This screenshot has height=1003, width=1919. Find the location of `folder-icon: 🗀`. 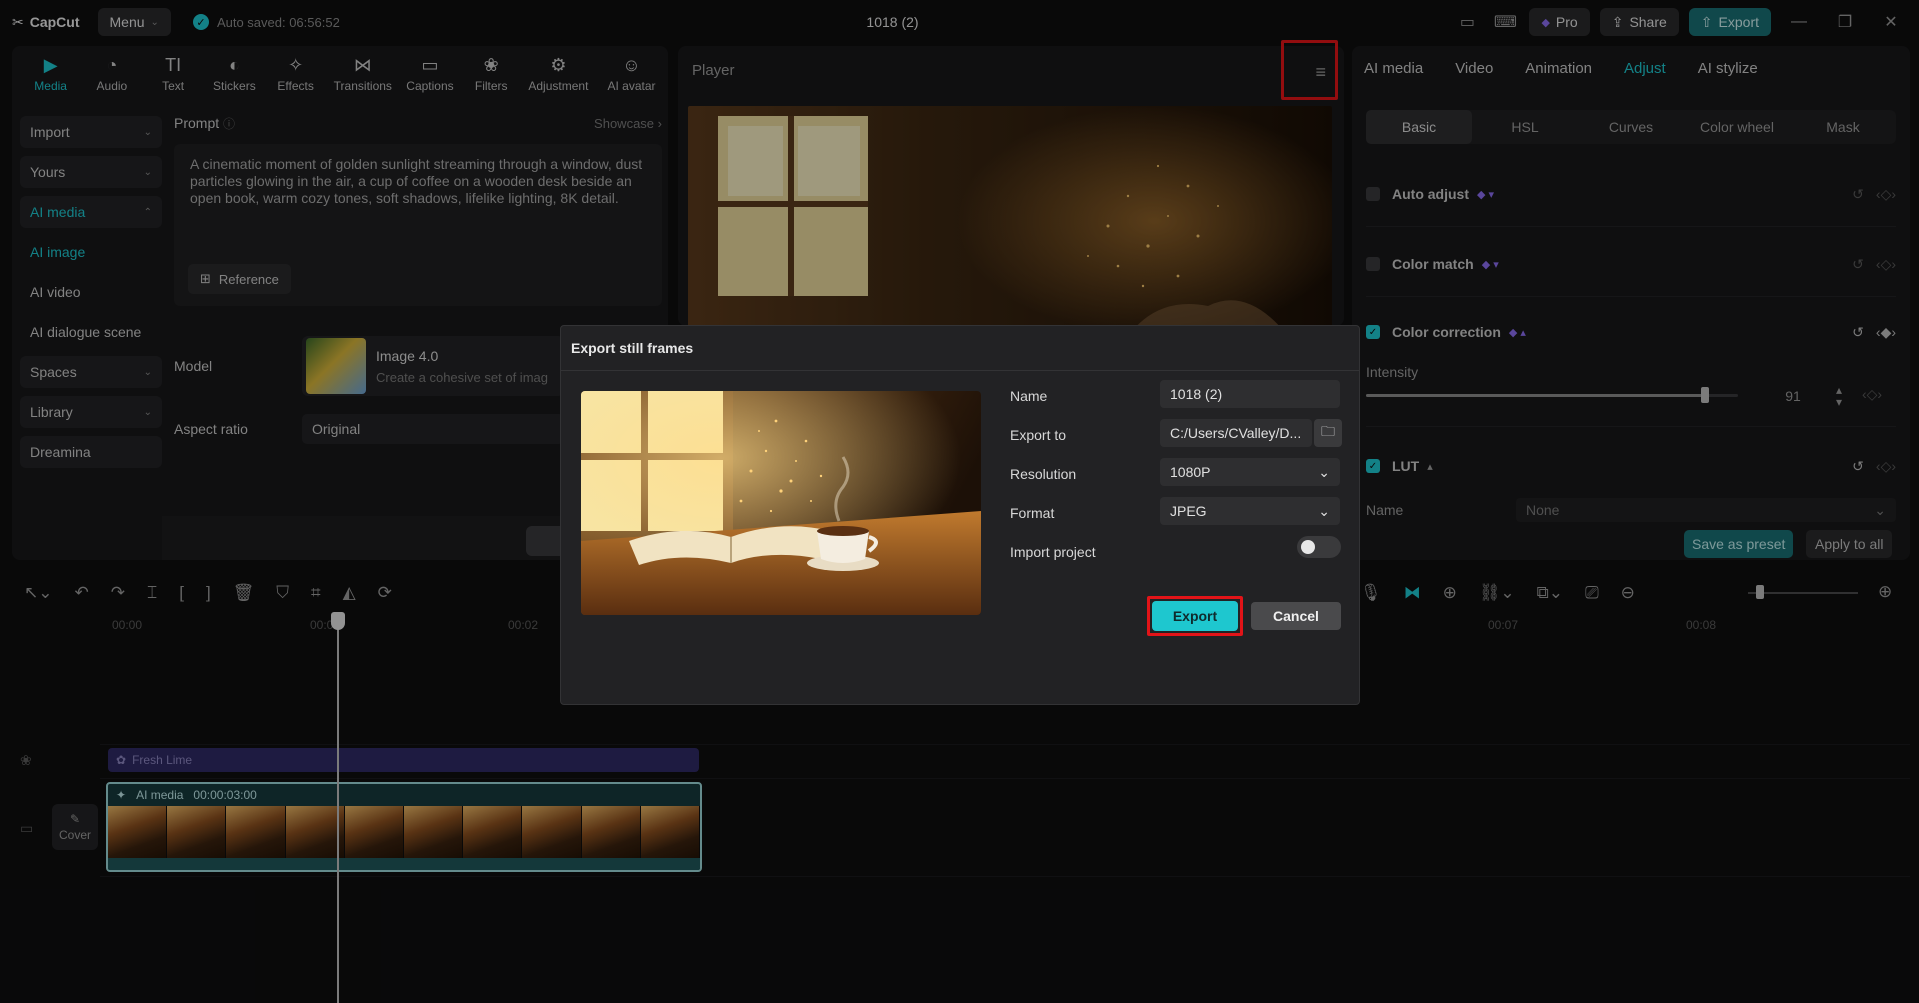

folder-icon: 🗀 is located at coordinates (1328, 431).